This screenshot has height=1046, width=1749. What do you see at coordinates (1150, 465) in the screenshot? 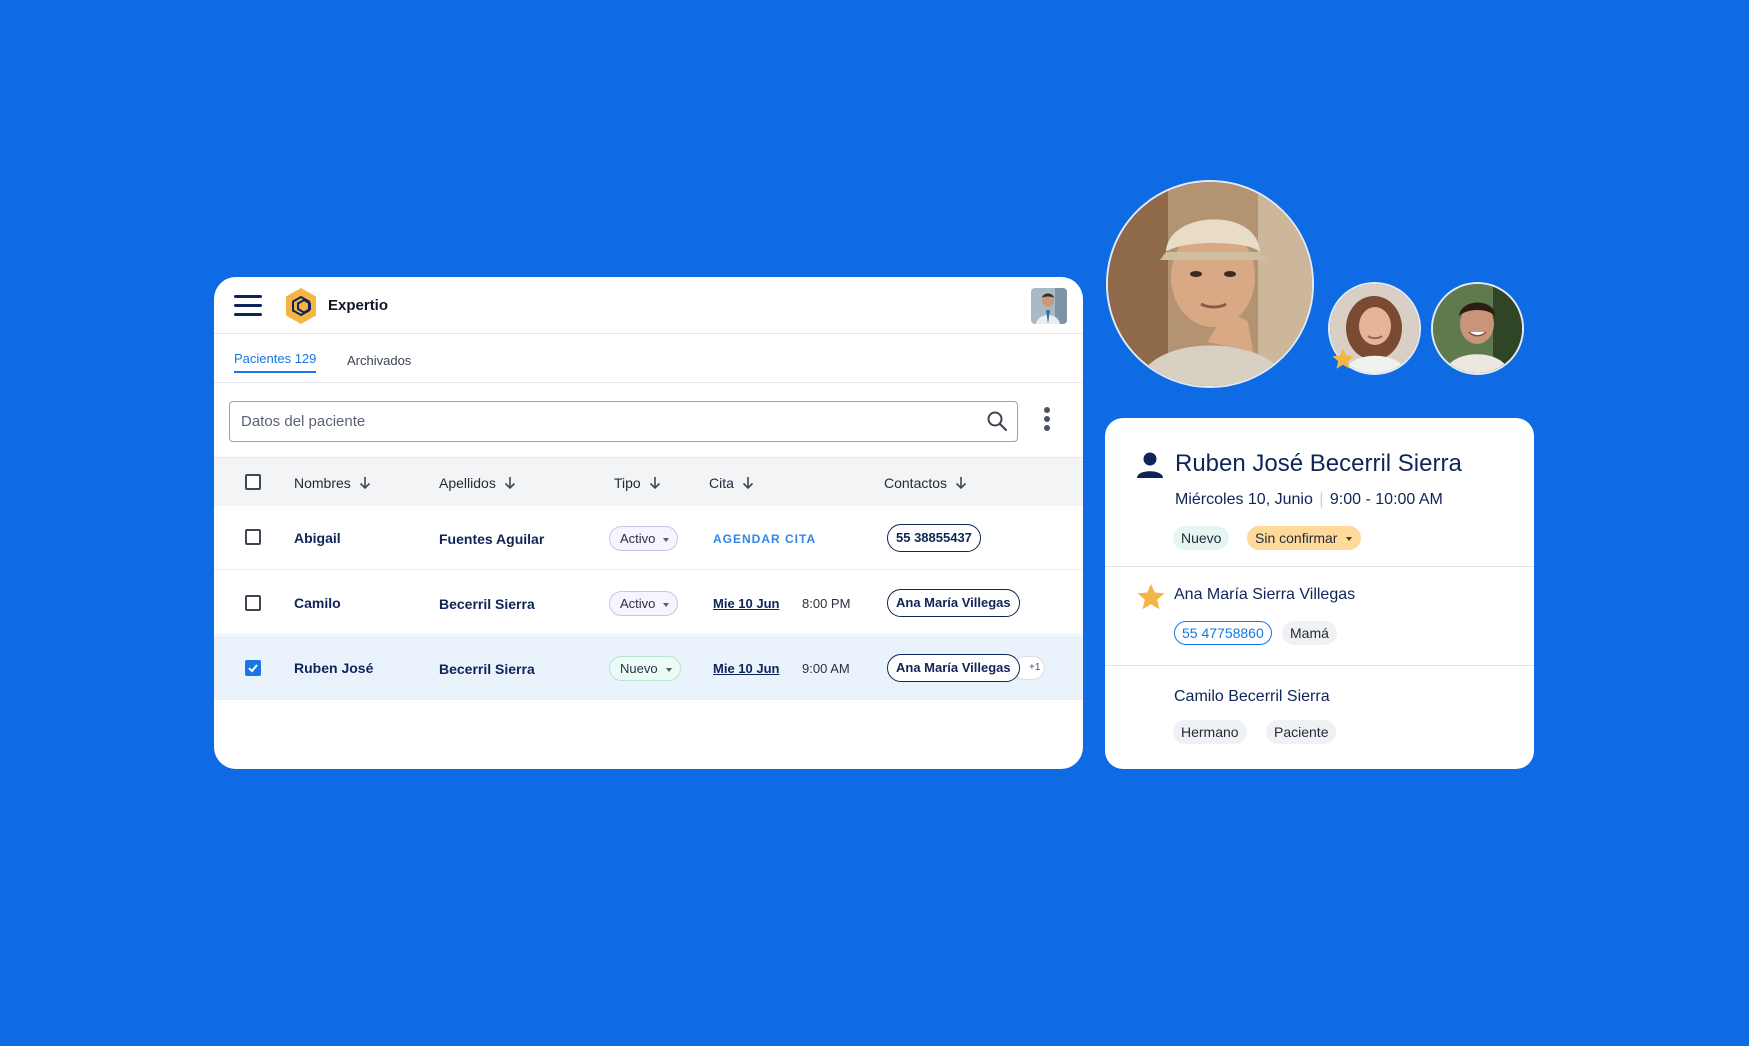
I see `person-icon` at bounding box center [1150, 465].